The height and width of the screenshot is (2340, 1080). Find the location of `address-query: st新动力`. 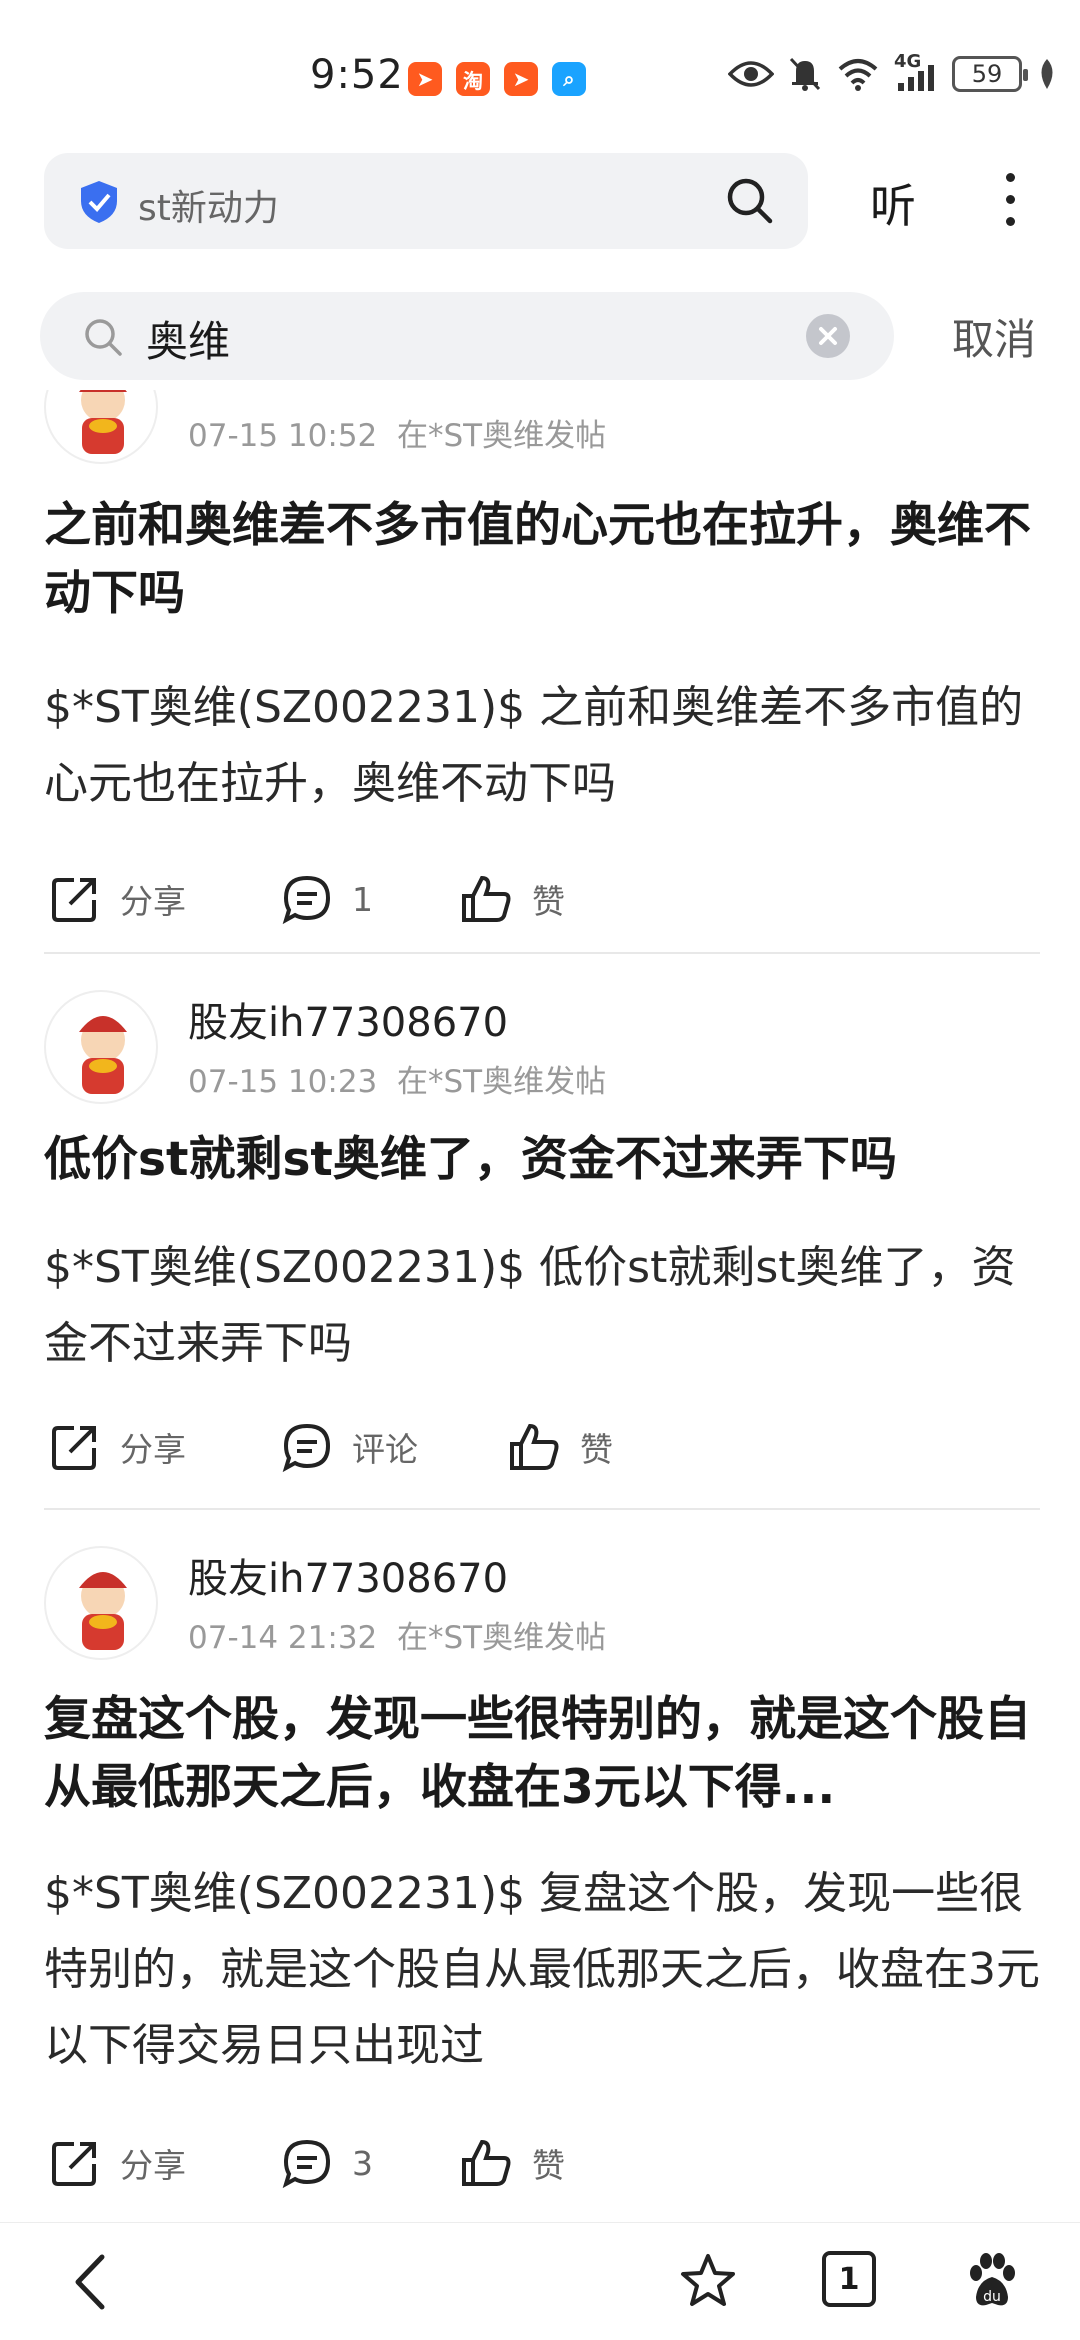

address-query: st新动力 is located at coordinates (208, 208).